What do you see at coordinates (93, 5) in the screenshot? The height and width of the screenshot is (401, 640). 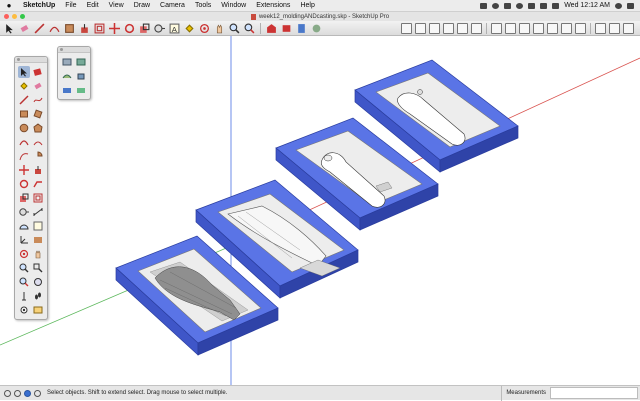 I see `menu-edit: Edit` at bounding box center [93, 5].